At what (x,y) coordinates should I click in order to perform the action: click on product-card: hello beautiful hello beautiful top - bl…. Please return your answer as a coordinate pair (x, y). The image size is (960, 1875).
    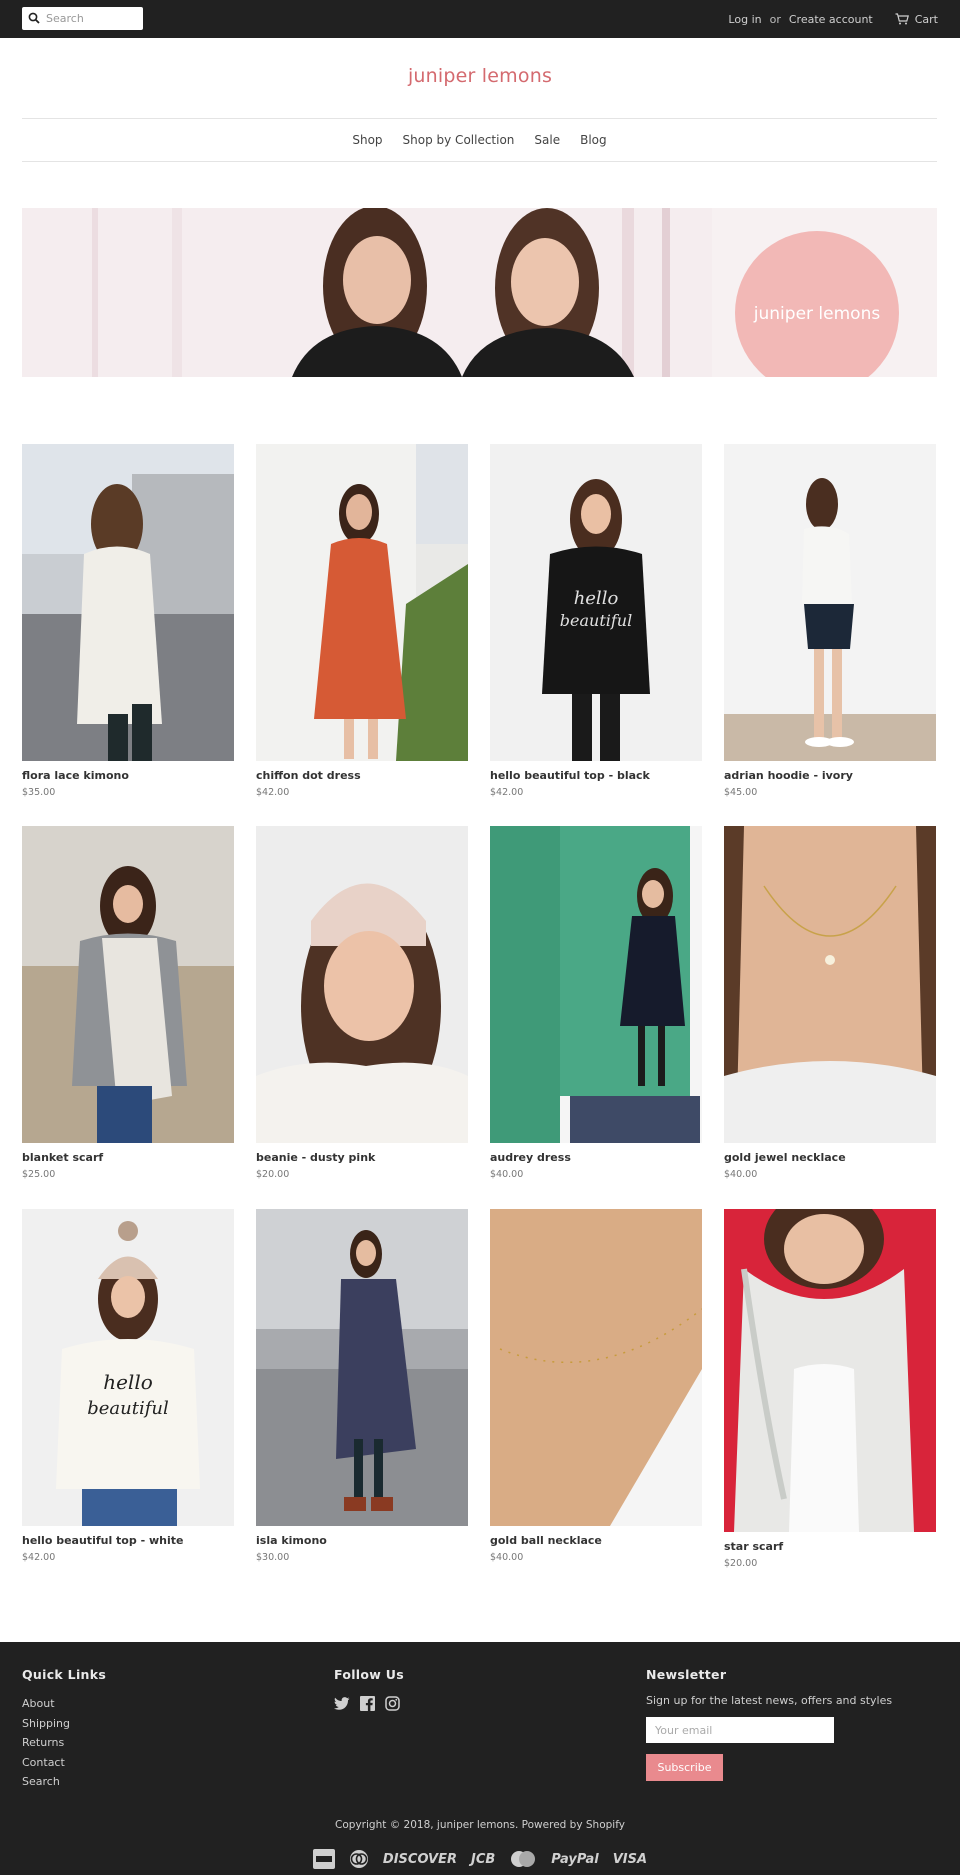
    Looking at the image, I should click on (596, 621).